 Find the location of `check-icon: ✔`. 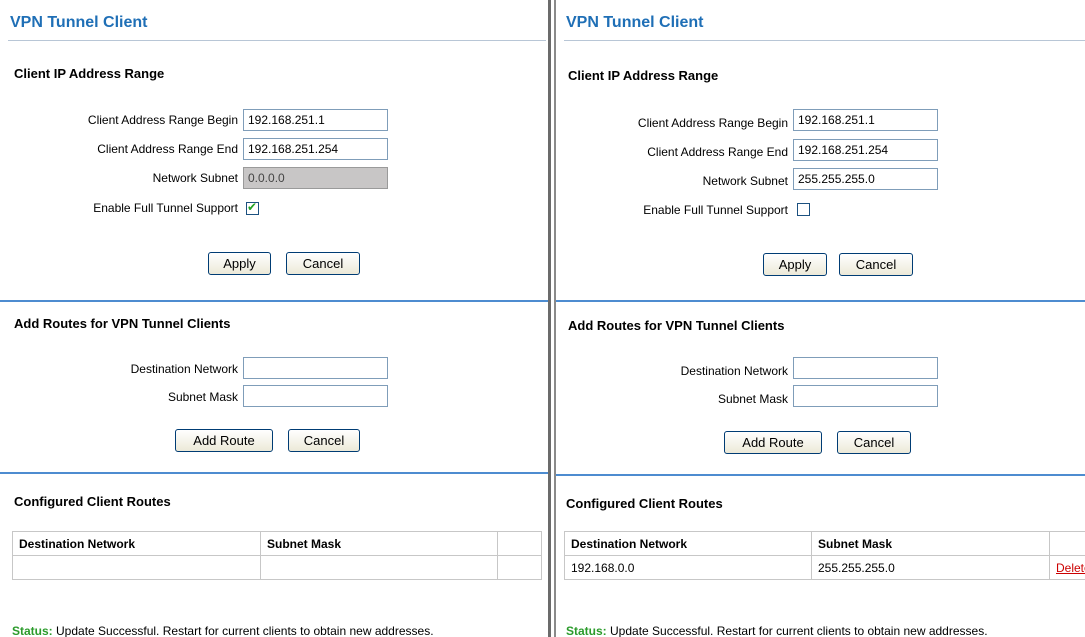

check-icon: ✔ is located at coordinates (252, 207).